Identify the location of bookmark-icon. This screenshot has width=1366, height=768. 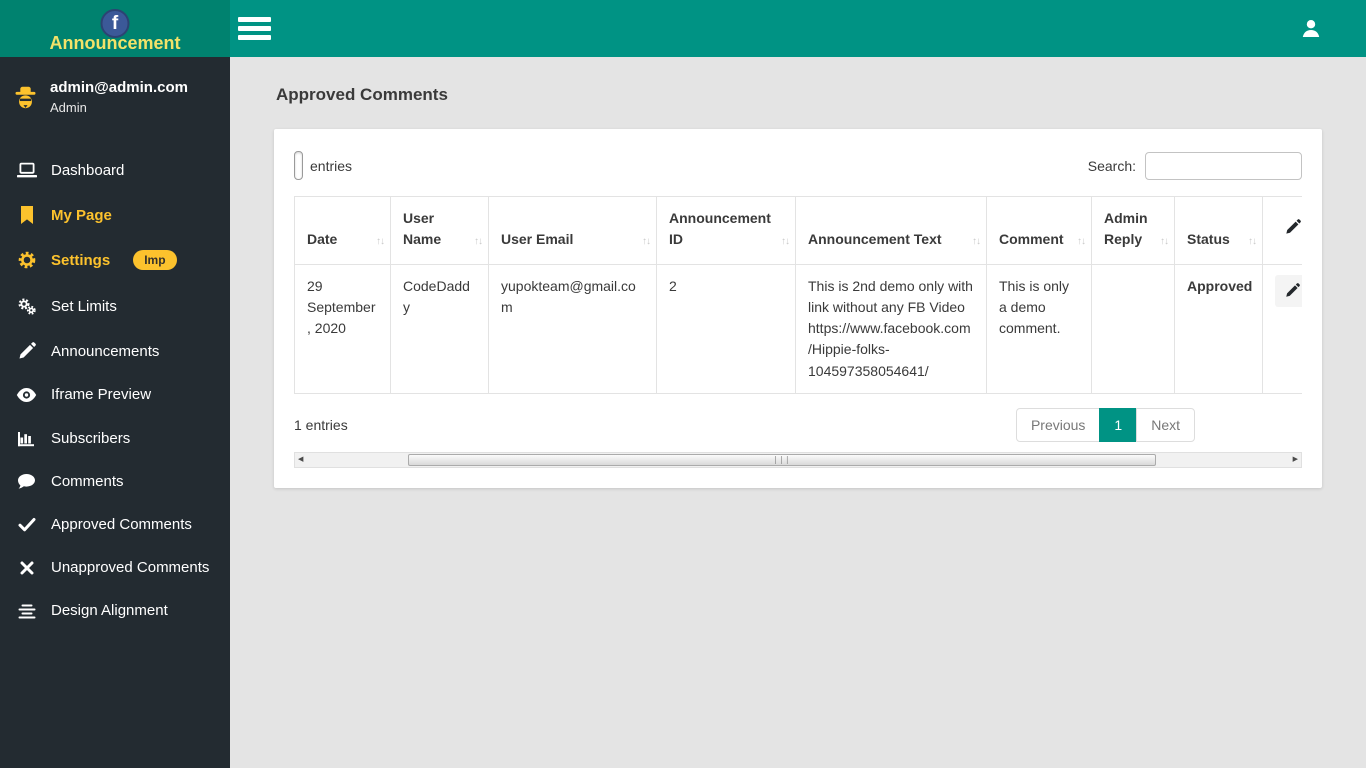
(26, 215).